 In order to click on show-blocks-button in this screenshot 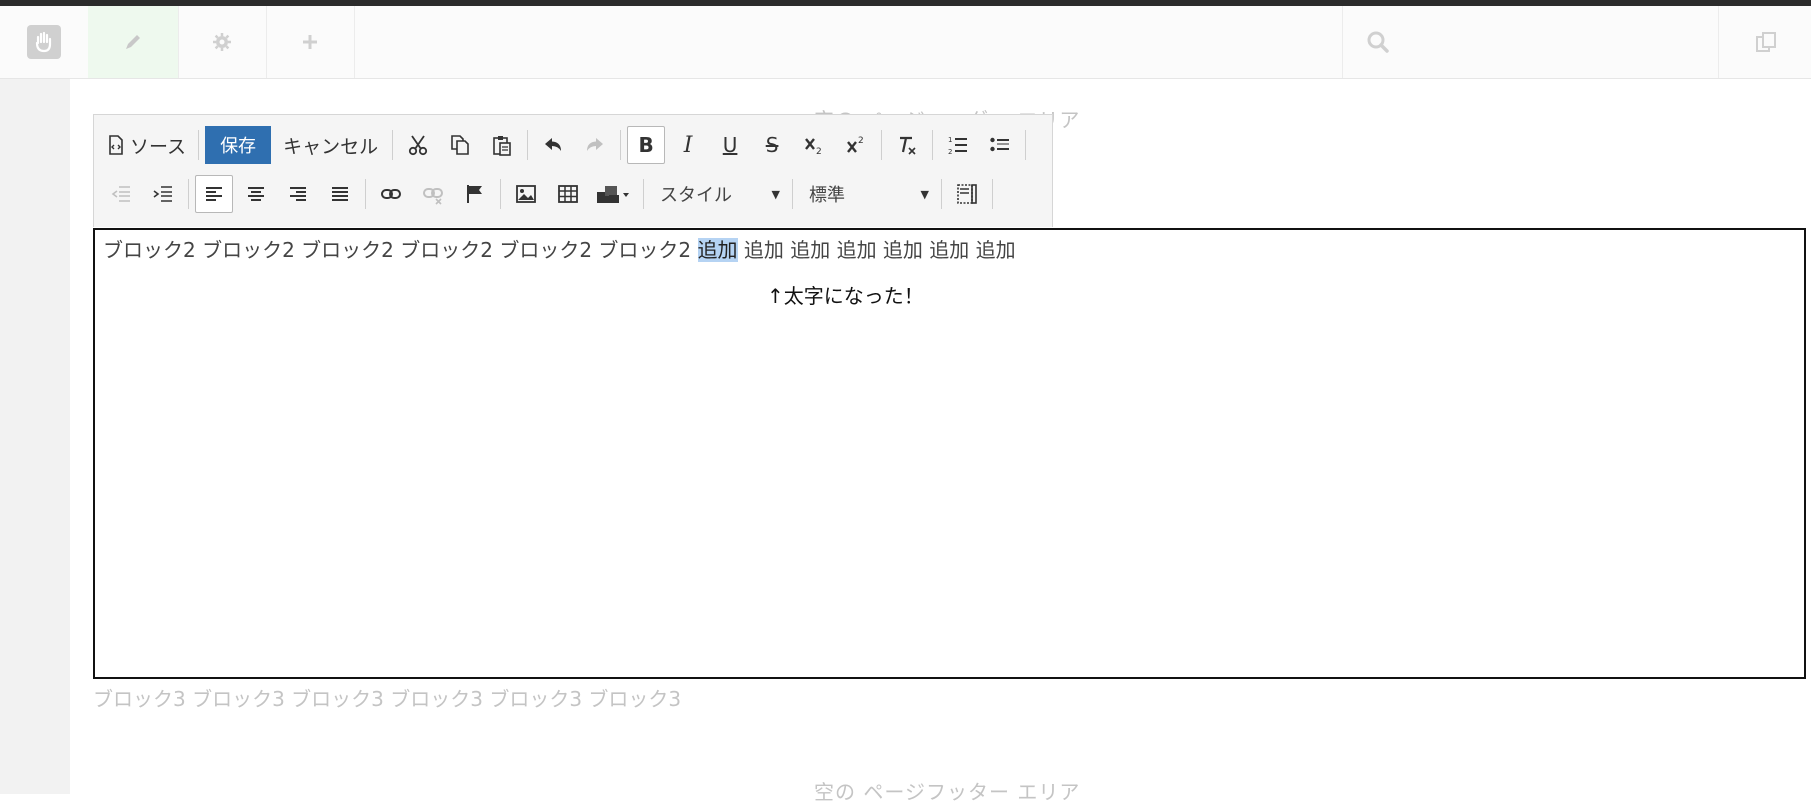, I will do `click(967, 194)`.